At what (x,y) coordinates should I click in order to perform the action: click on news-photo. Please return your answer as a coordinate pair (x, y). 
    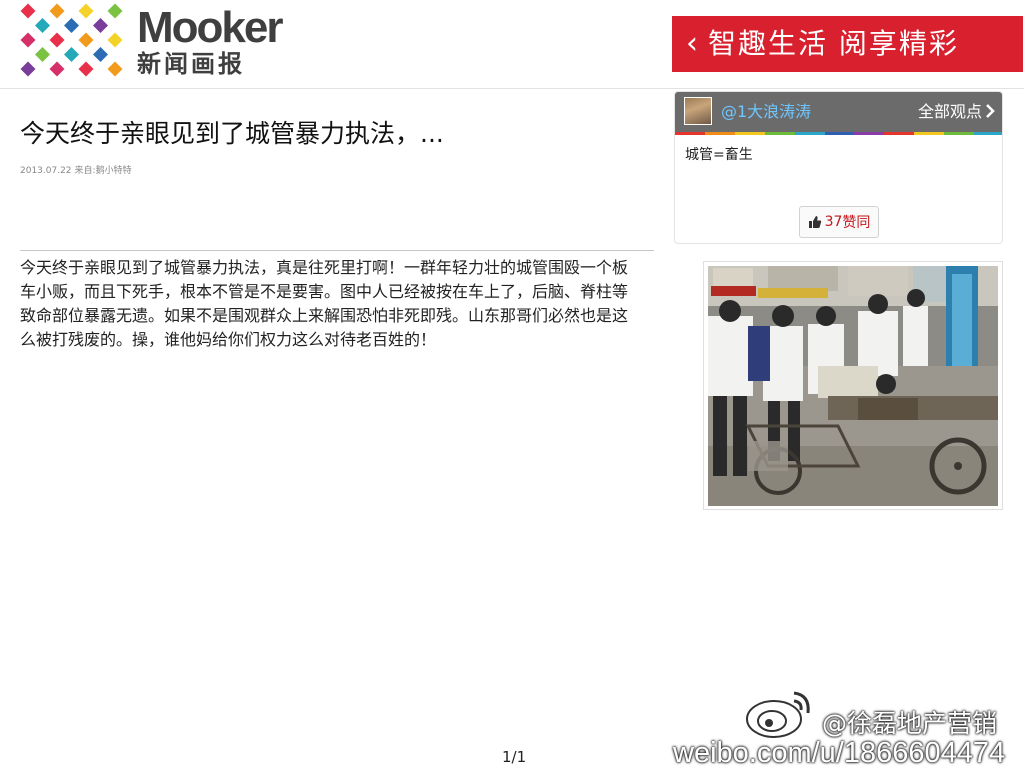
    Looking at the image, I should click on (853, 386).